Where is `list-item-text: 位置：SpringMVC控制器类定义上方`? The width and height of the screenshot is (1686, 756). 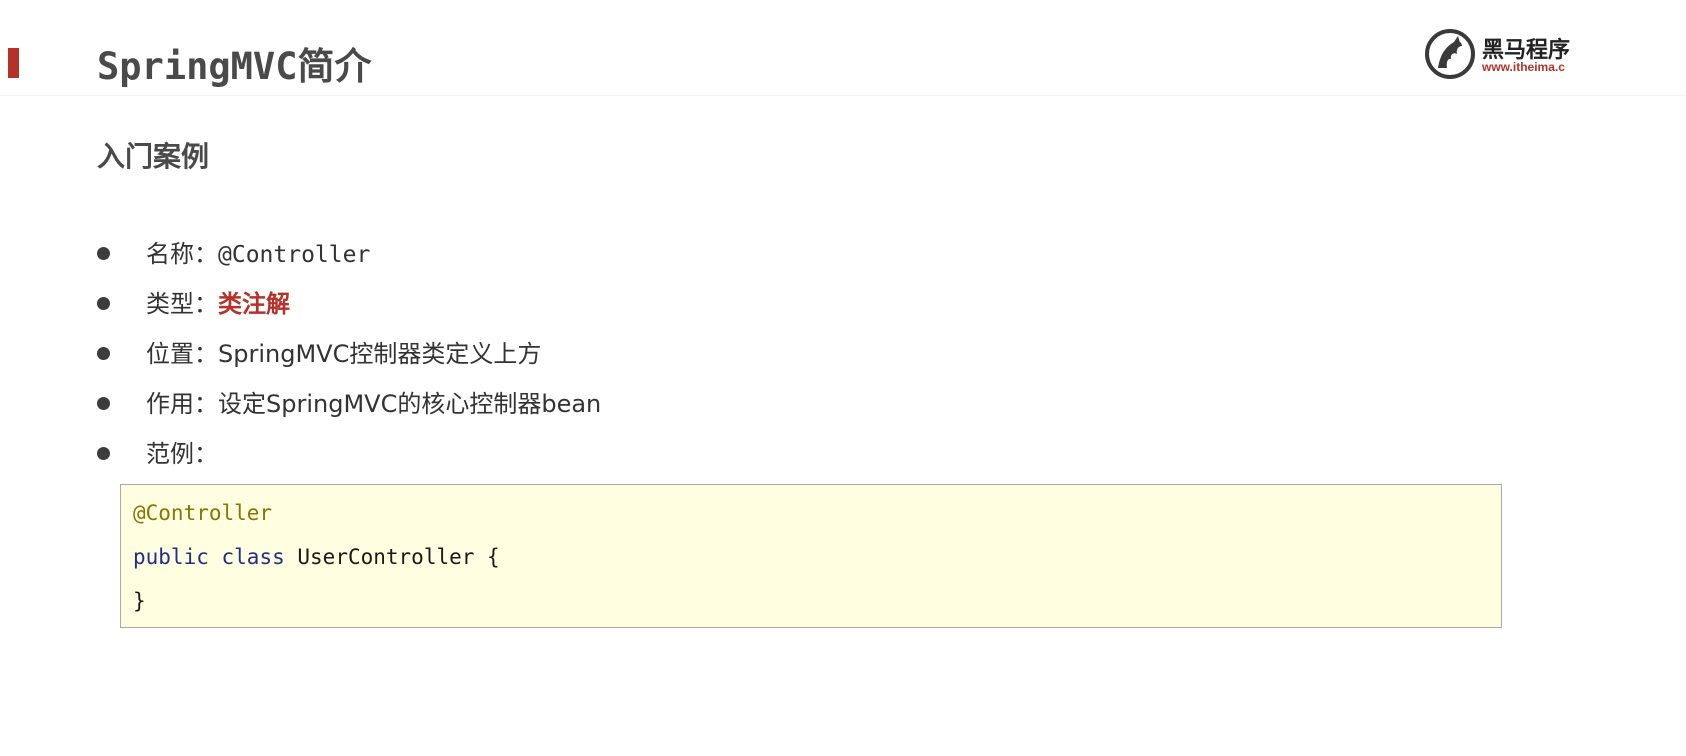 list-item-text: 位置：SpringMVC控制器类定义上方 is located at coordinates (343, 351).